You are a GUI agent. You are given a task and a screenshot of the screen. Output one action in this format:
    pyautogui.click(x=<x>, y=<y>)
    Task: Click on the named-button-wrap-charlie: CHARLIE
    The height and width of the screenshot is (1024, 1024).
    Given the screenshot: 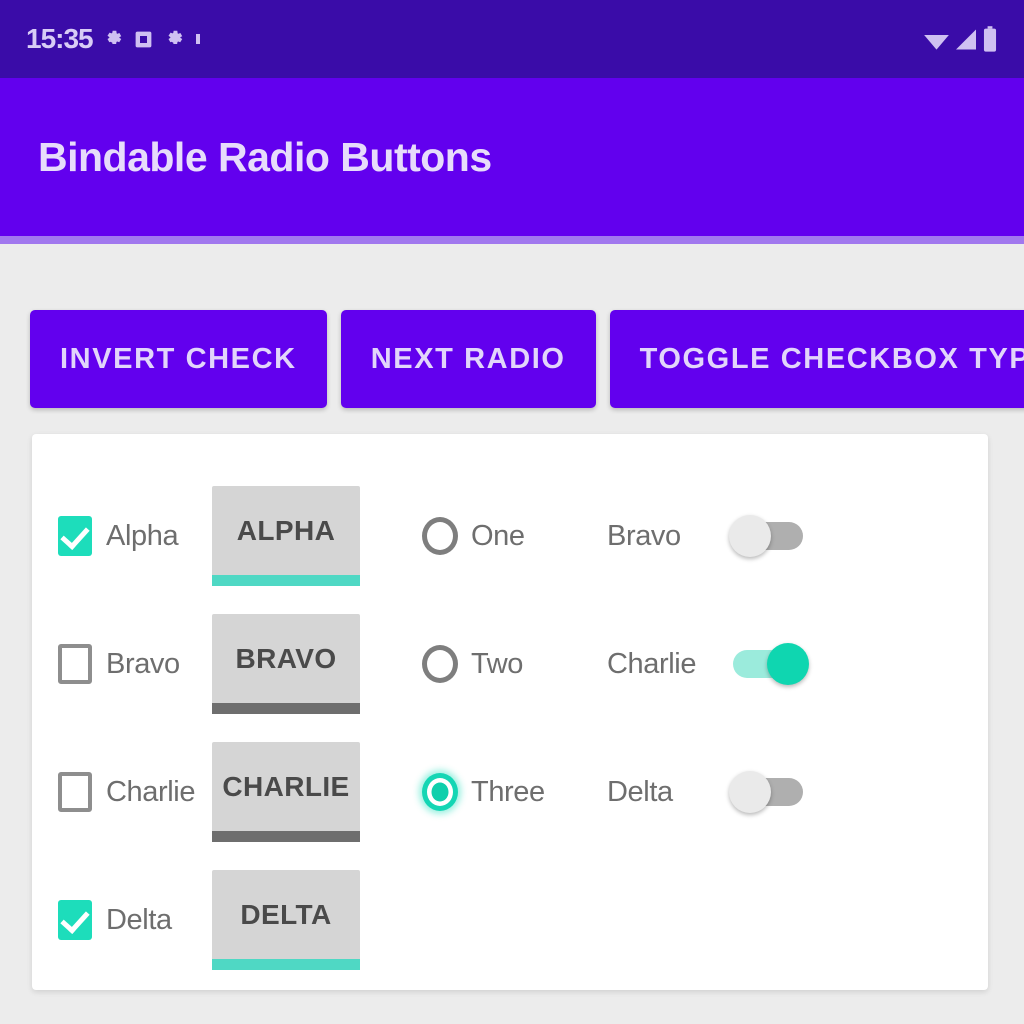 What is the action you would take?
    pyautogui.click(x=291, y=792)
    